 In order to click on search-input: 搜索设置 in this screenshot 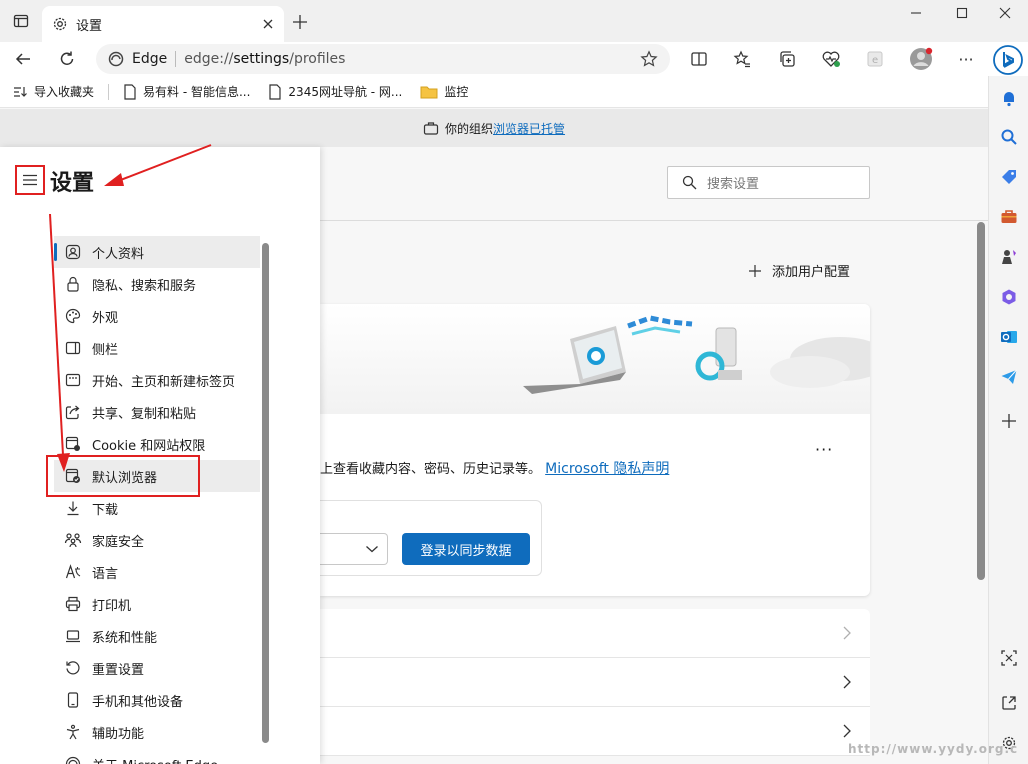, I will do `click(768, 182)`.